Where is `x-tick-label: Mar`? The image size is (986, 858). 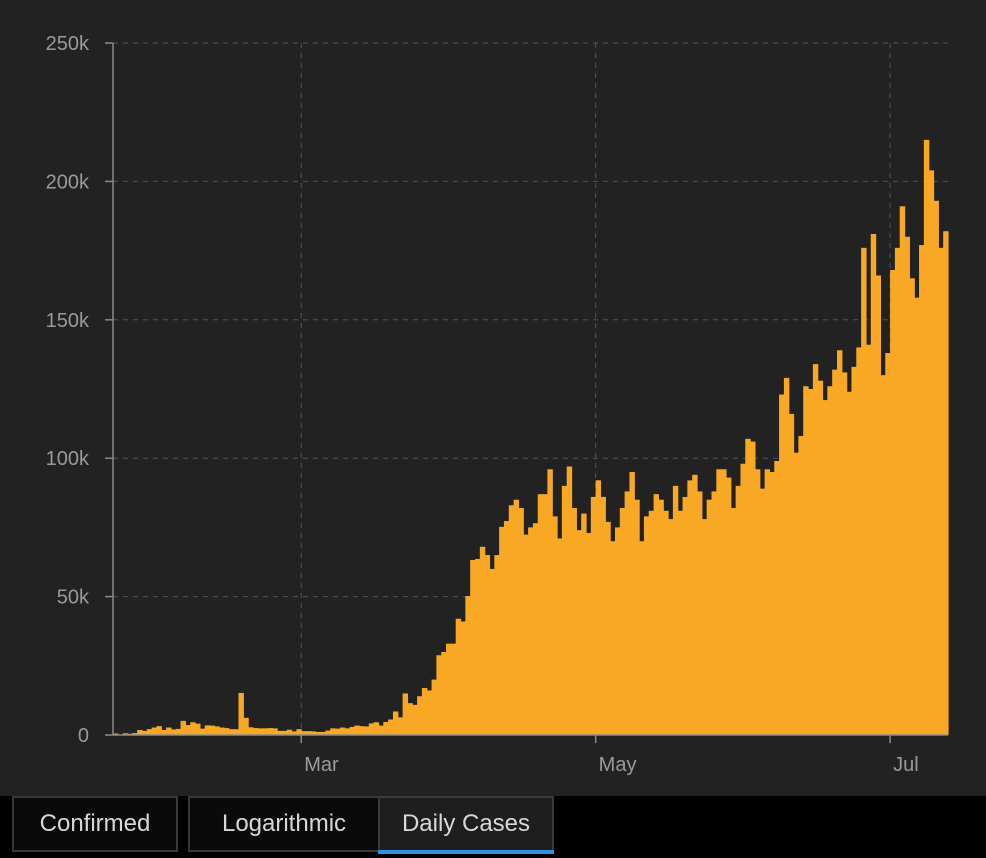 x-tick-label: Mar is located at coordinates (321, 765).